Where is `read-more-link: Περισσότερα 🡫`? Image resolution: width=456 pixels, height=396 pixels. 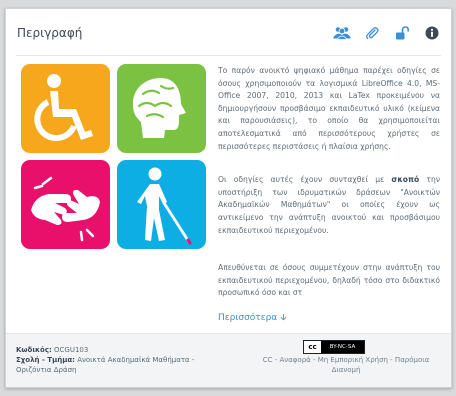
read-more-link: Περισσότερα 🡫 is located at coordinates (252, 318).